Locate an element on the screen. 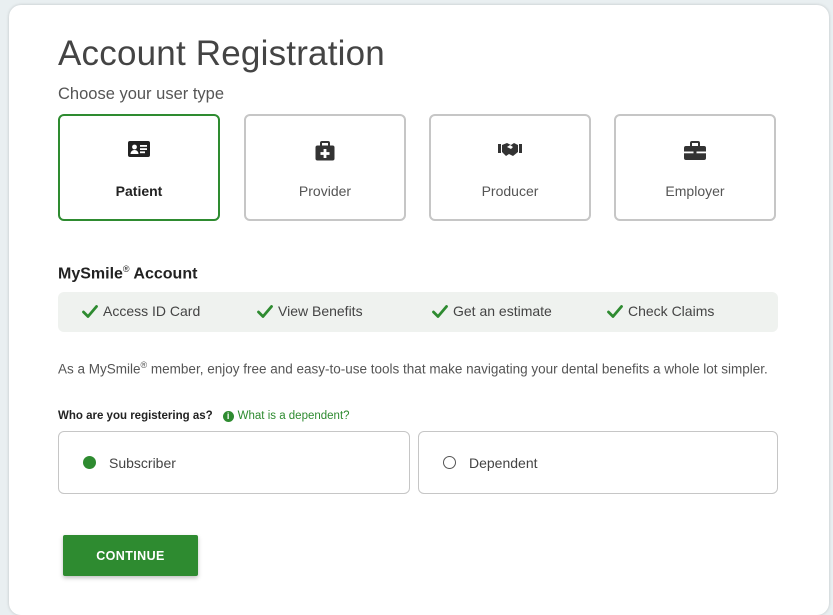 This screenshot has width=833, height=615. dependent-label: Dependent is located at coordinates (503, 462).